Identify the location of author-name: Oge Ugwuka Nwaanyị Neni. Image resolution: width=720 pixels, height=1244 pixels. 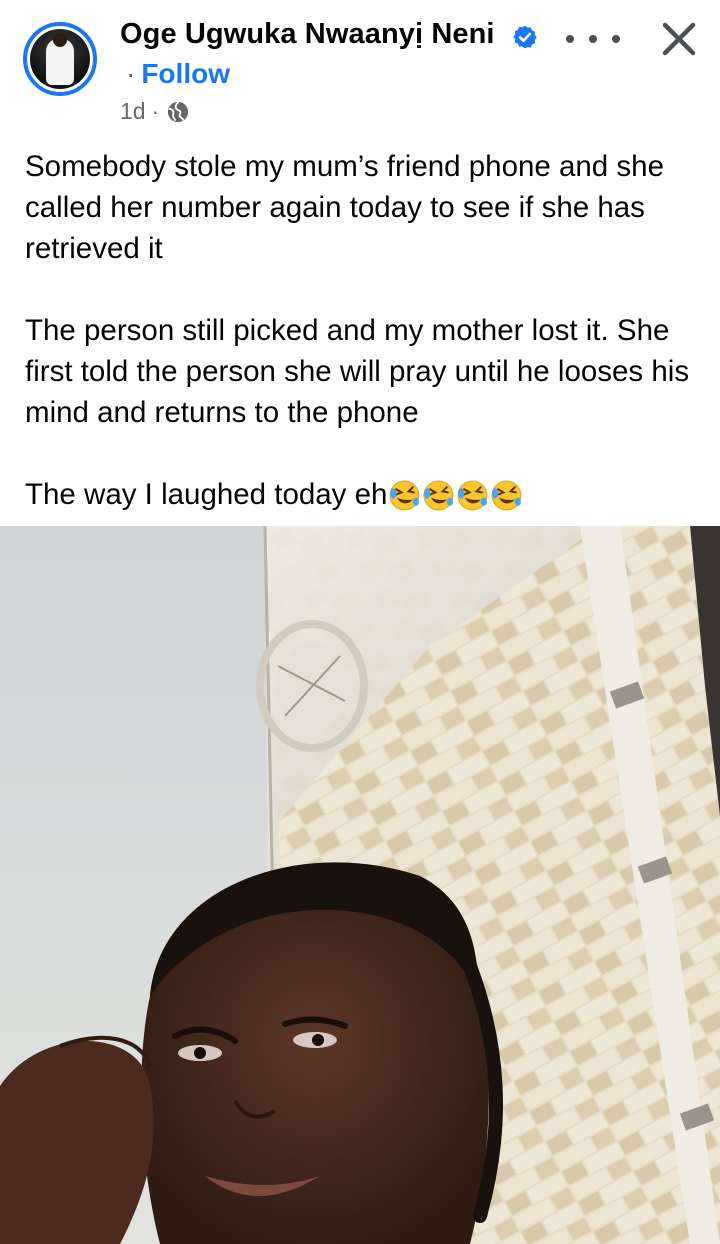
(307, 34).